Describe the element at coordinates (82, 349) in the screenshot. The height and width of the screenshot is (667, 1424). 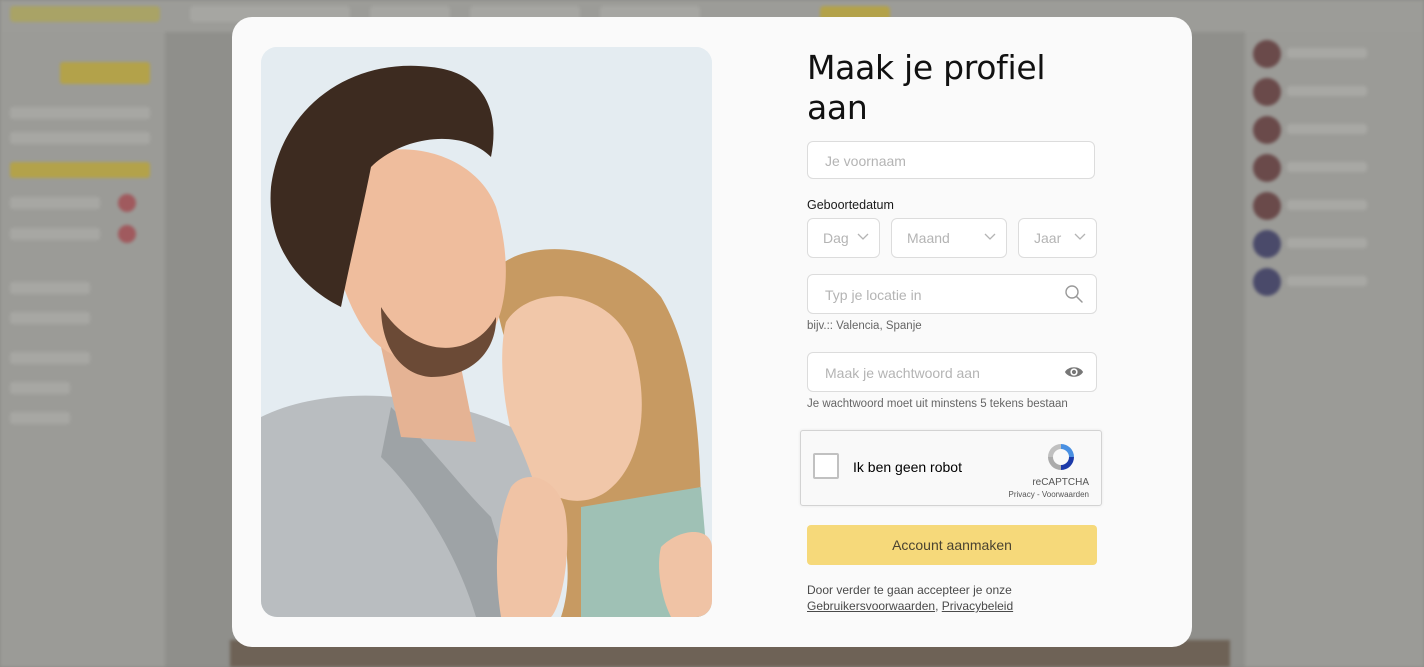
I see `background-sidebar` at that location.